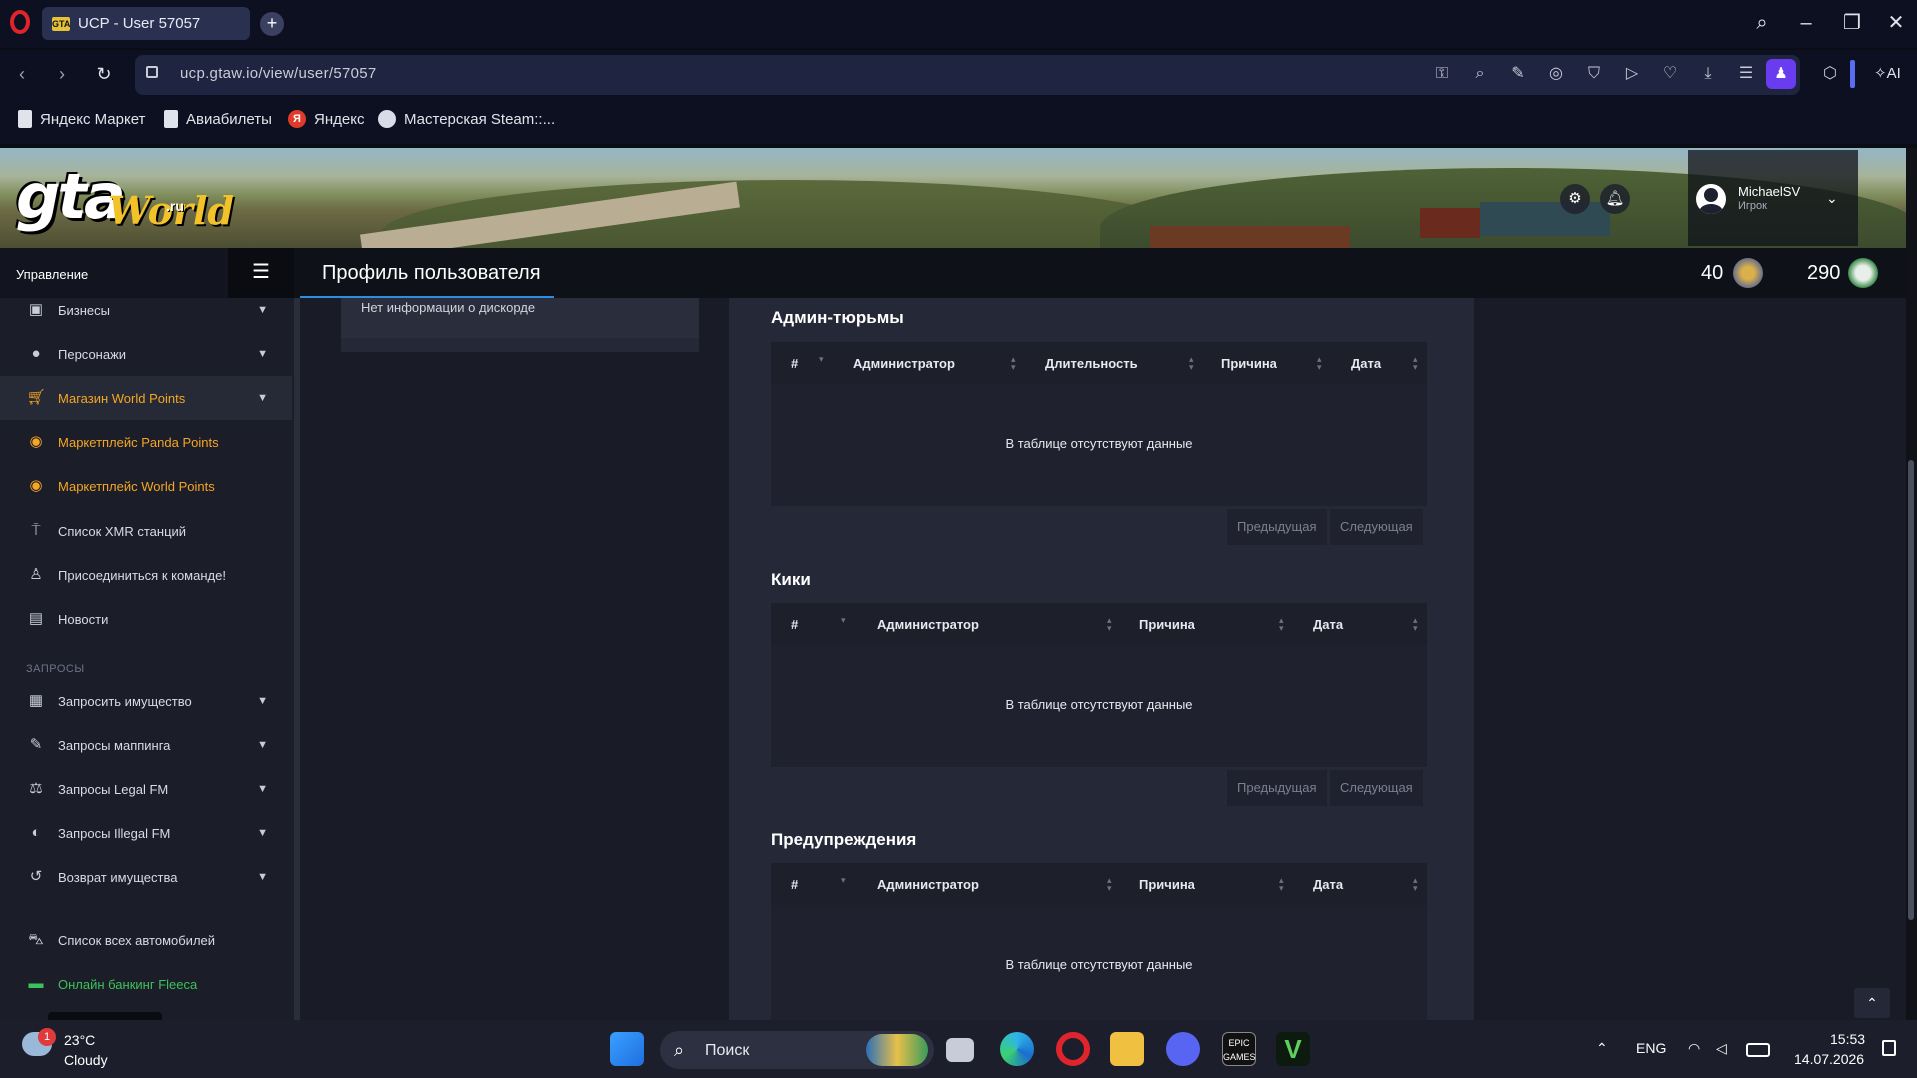  Describe the element at coordinates (146, 531) in the screenshot. I see `sidebar-item-xmr-stations: ⍑ Список XMR станций` at that location.